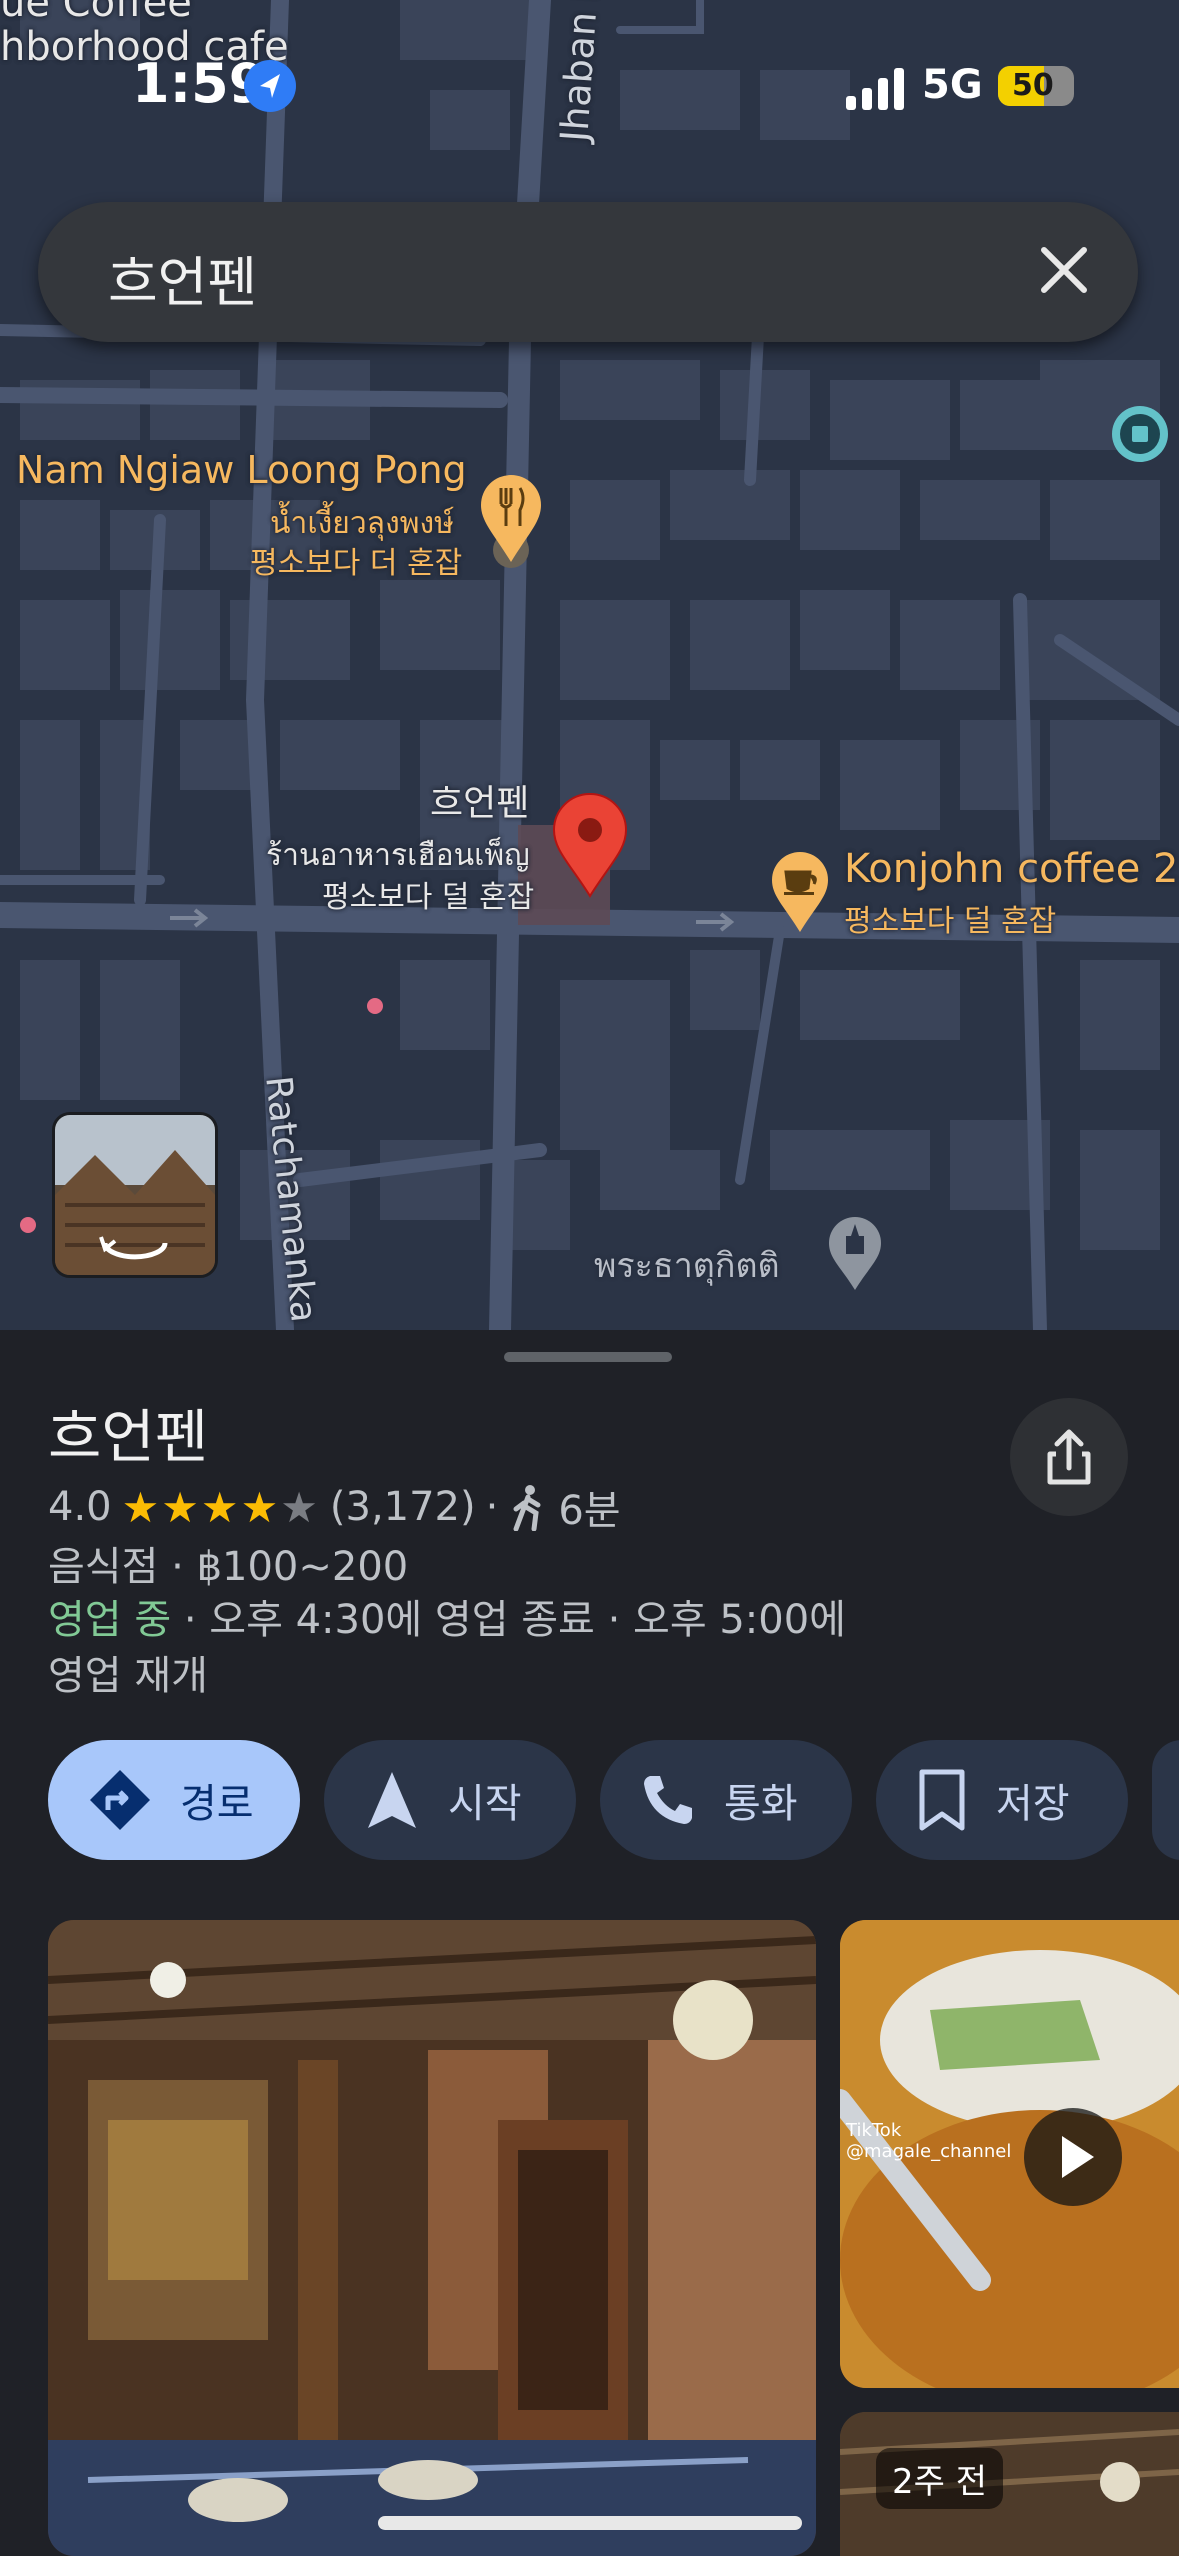  What do you see at coordinates (241, 470) in the screenshot?
I see `poi-nam-ngiaw-name: Nam Ngiaw Loong Pong` at bounding box center [241, 470].